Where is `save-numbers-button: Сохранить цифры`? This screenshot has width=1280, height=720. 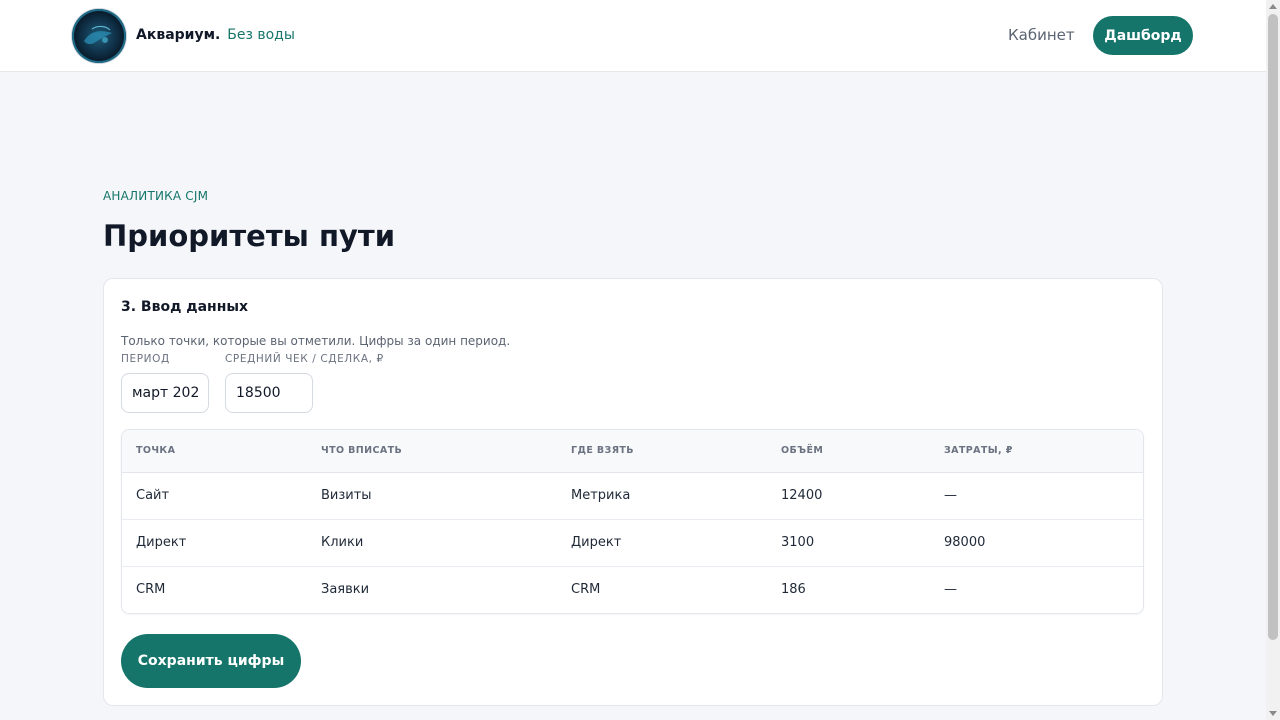 save-numbers-button: Сохранить цифры is located at coordinates (211, 661).